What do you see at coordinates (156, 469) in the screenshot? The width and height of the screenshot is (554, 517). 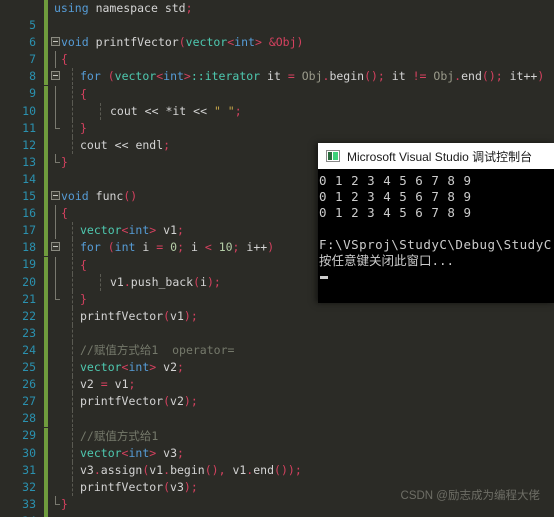 I see `token-v1: v1` at bounding box center [156, 469].